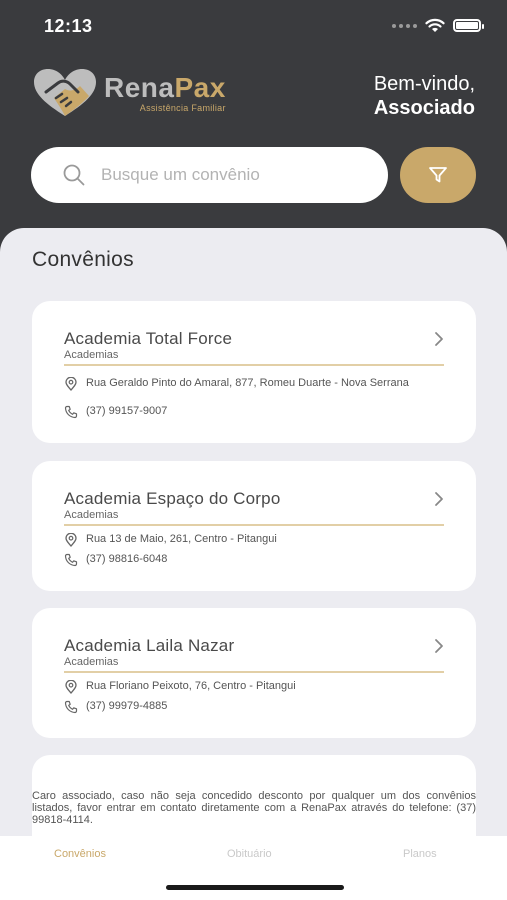  I want to click on home-indicator, so click(255, 887).